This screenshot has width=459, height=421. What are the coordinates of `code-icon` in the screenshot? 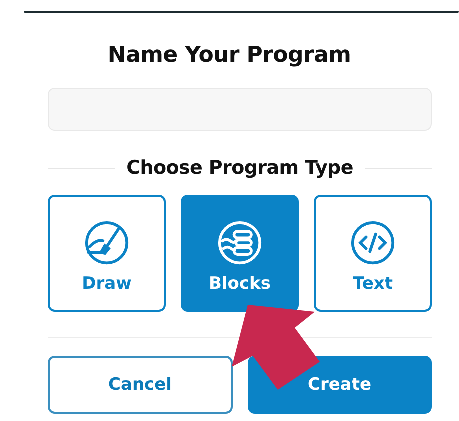 It's located at (373, 243).